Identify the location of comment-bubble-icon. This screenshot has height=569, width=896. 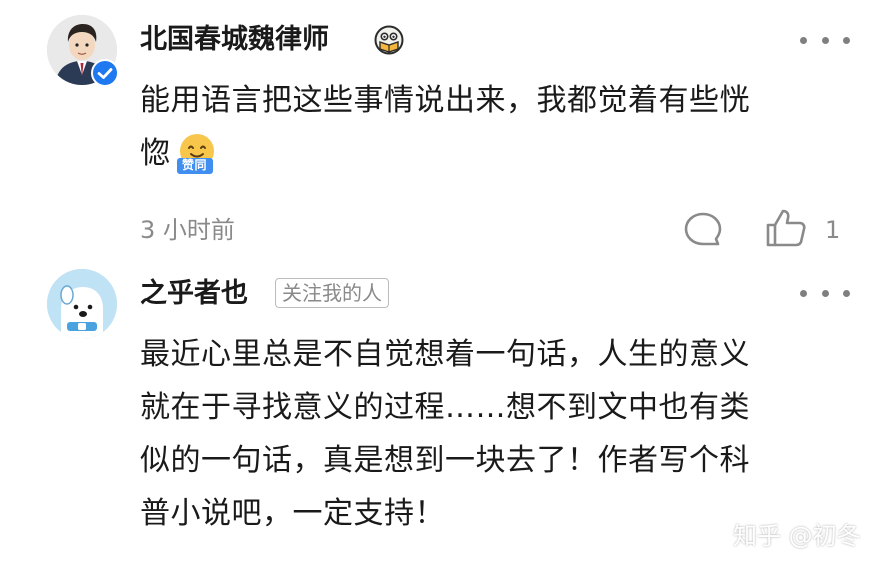
(703, 229).